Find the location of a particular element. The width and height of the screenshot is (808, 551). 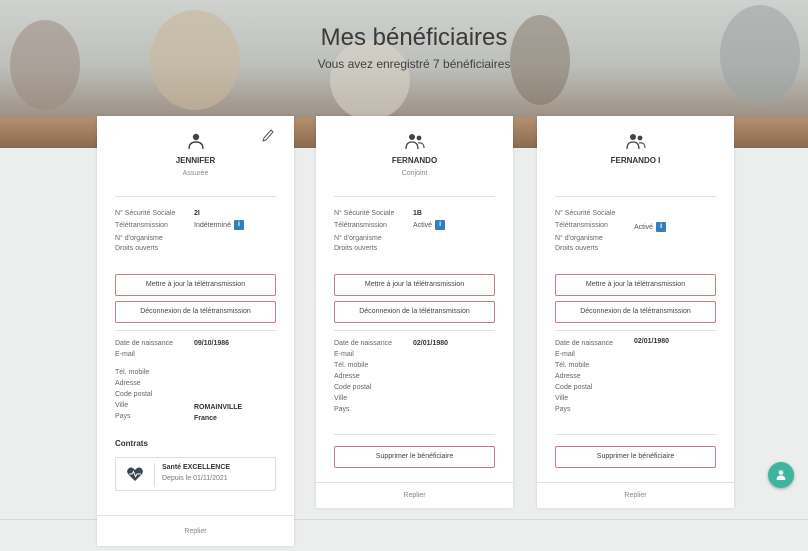

contract-card: Santé EXCELLENCE Depuis le 01/11/2021 is located at coordinates (195, 474).